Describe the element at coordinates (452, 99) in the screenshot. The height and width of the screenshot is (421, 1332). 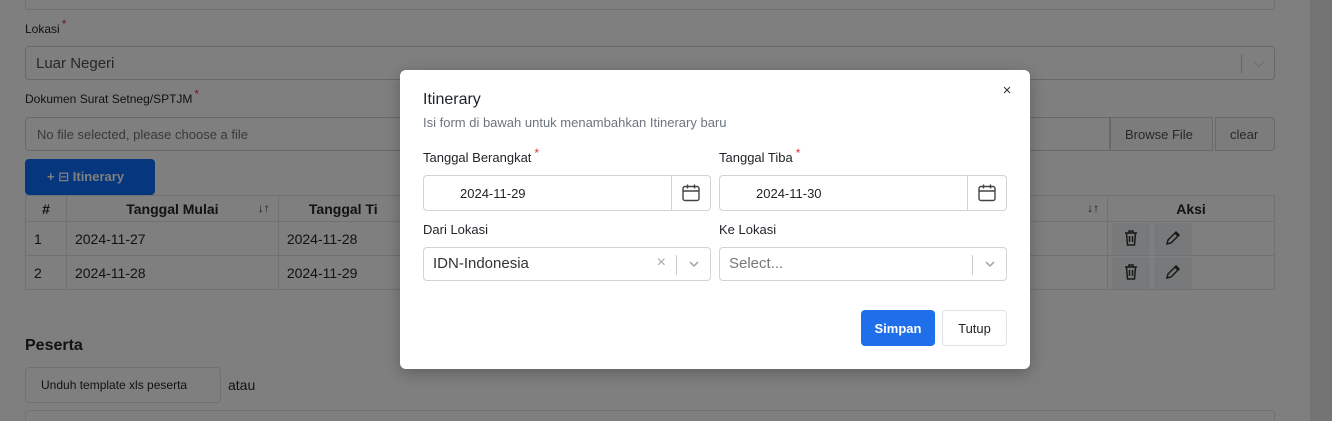
I see `modal-title: Itinerary` at that location.